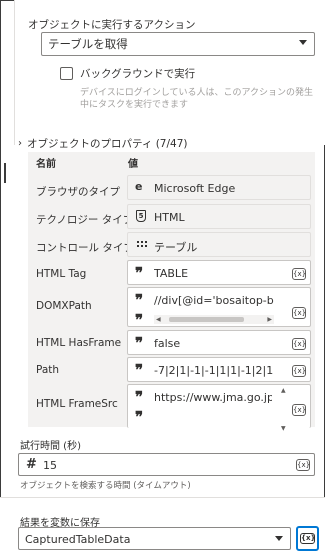 This screenshot has width=325, height=559. Describe the element at coordinates (107, 144) in the screenshot. I see `properties-title: オブジェクトのプロパティ (7/47)` at that location.